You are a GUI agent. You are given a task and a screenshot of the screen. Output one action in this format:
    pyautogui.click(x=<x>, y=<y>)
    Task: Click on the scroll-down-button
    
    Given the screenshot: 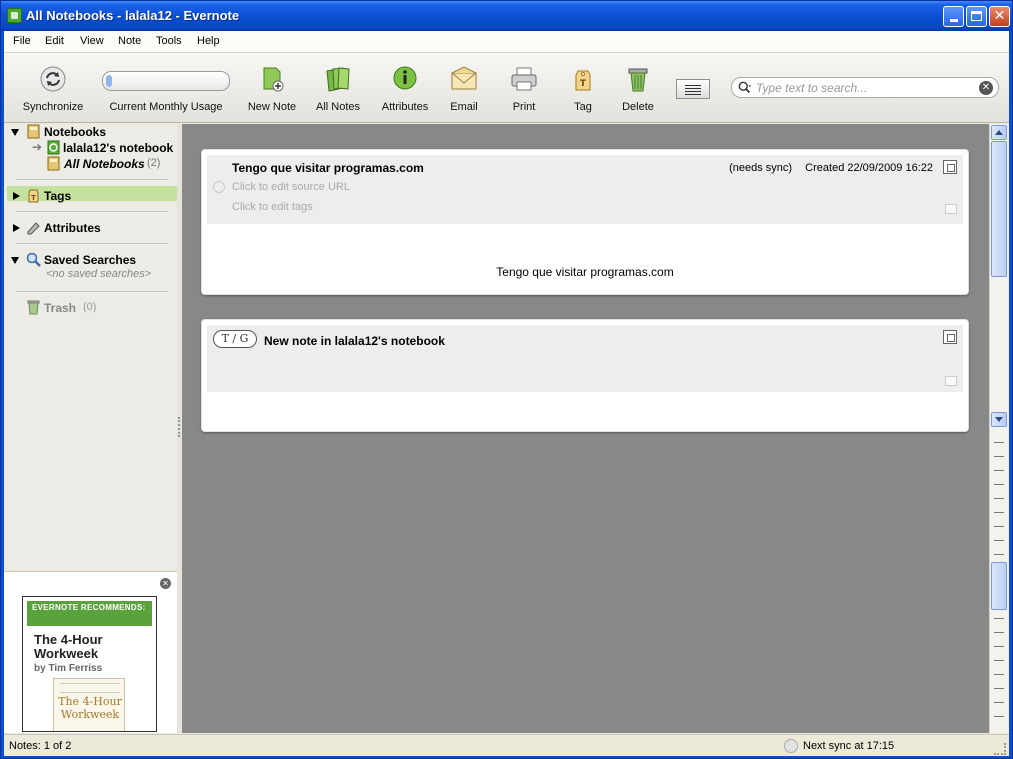 What is the action you would take?
    pyautogui.click(x=999, y=419)
    